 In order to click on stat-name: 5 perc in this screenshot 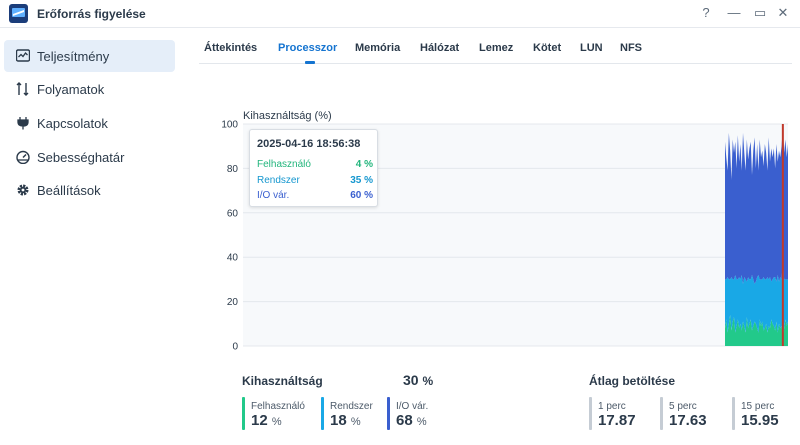, I will do `click(683, 406)`.